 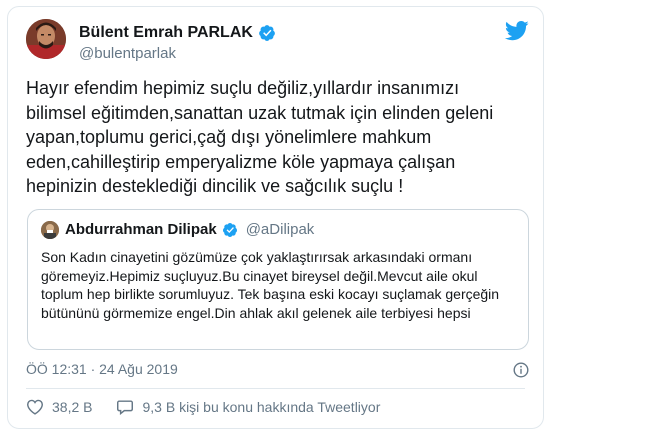 What do you see at coordinates (46, 39) in the screenshot?
I see `author-avatar` at bounding box center [46, 39].